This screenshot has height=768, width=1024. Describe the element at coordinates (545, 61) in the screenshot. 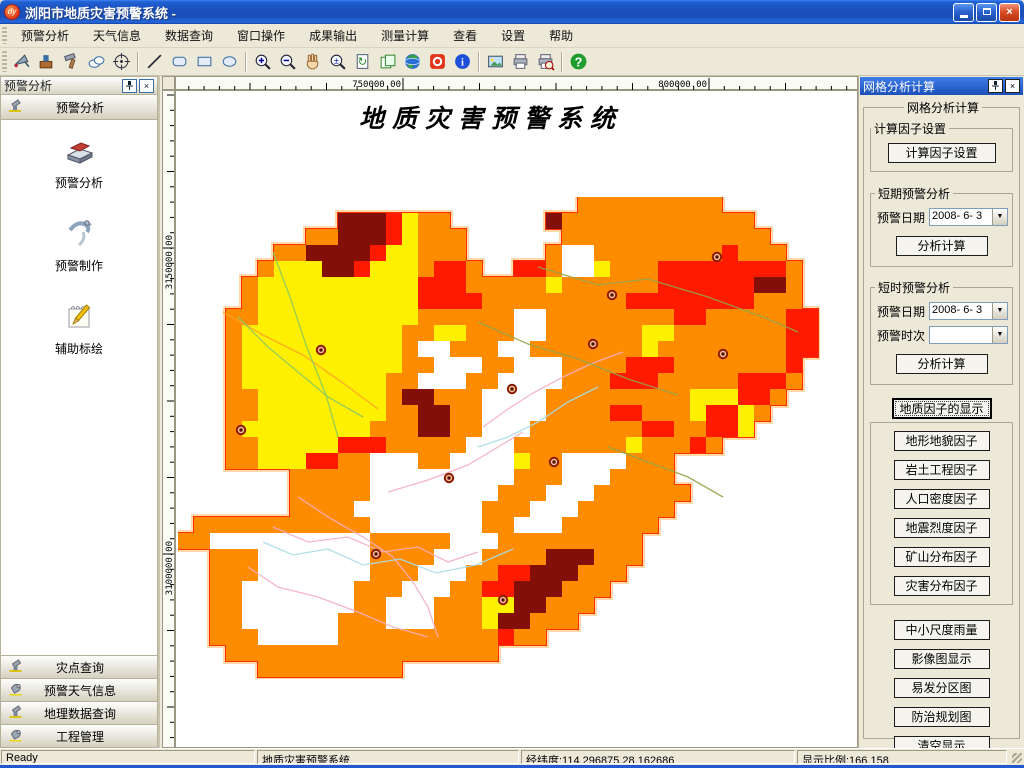

I see `print-preview-icon` at that location.